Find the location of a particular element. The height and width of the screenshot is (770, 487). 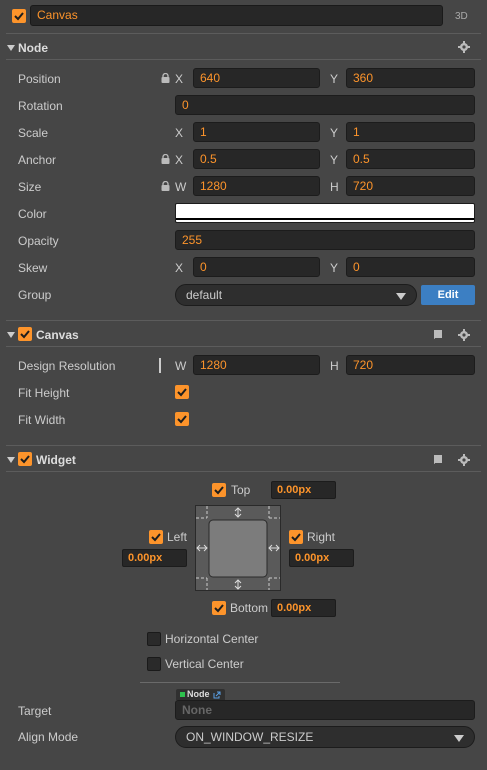

widget-right-input: 0.00px is located at coordinates (321, 558).